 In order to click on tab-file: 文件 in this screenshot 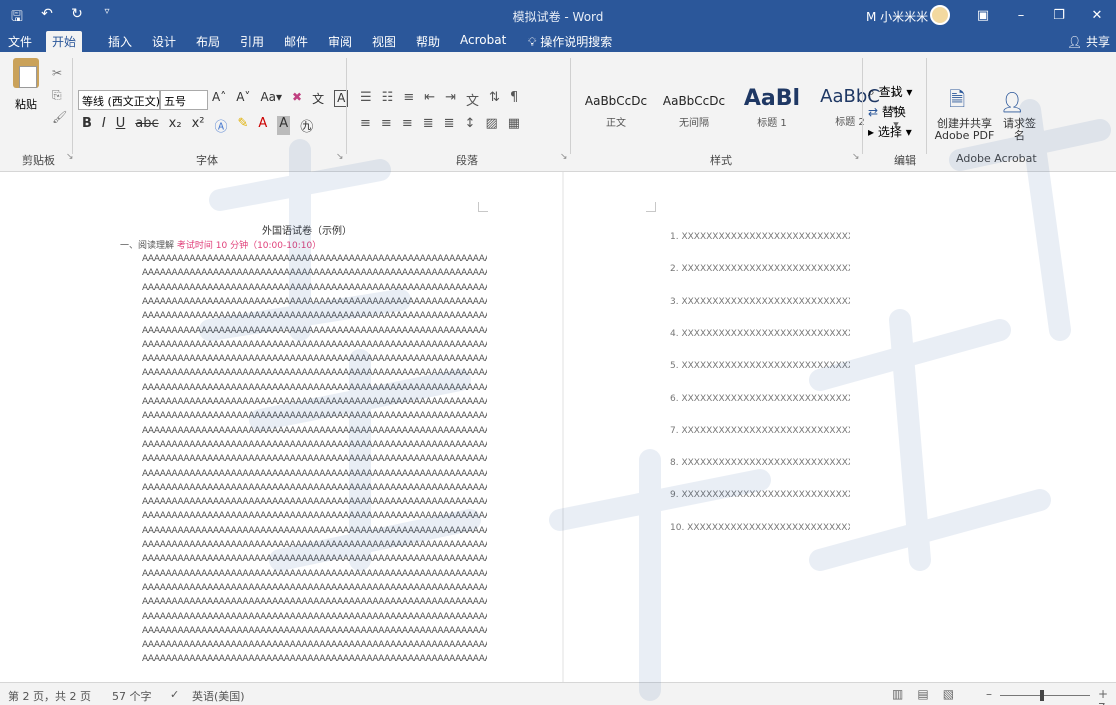, I will do `click(20, 41)`.